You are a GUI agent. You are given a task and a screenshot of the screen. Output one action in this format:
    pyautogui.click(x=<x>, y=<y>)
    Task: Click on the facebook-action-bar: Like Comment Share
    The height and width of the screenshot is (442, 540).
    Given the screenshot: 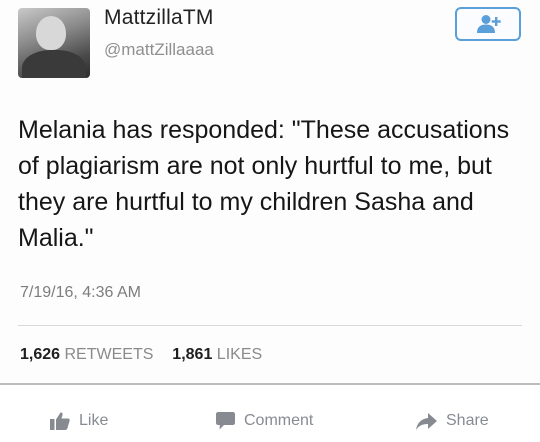 What is the action you would take?
    pyautogui.click(x=270, y=413)
    